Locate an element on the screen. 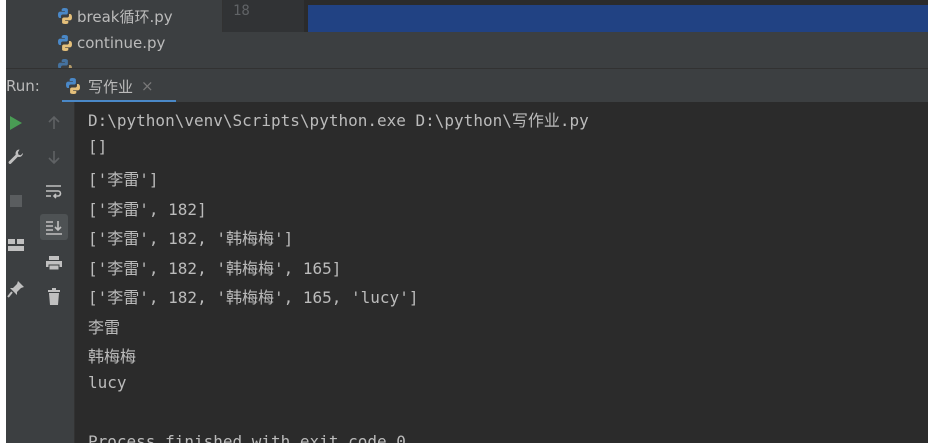 The width and height of the screenshot is (933, 443). console-line: ['李雷'] is located at coordinates (123, 179).